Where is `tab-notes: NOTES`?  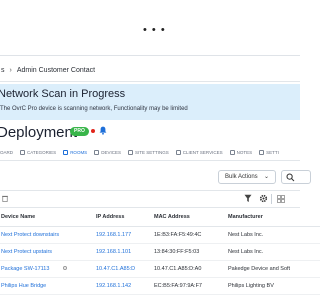
tab-notes: NOTES is located at coordinates (241, 152).